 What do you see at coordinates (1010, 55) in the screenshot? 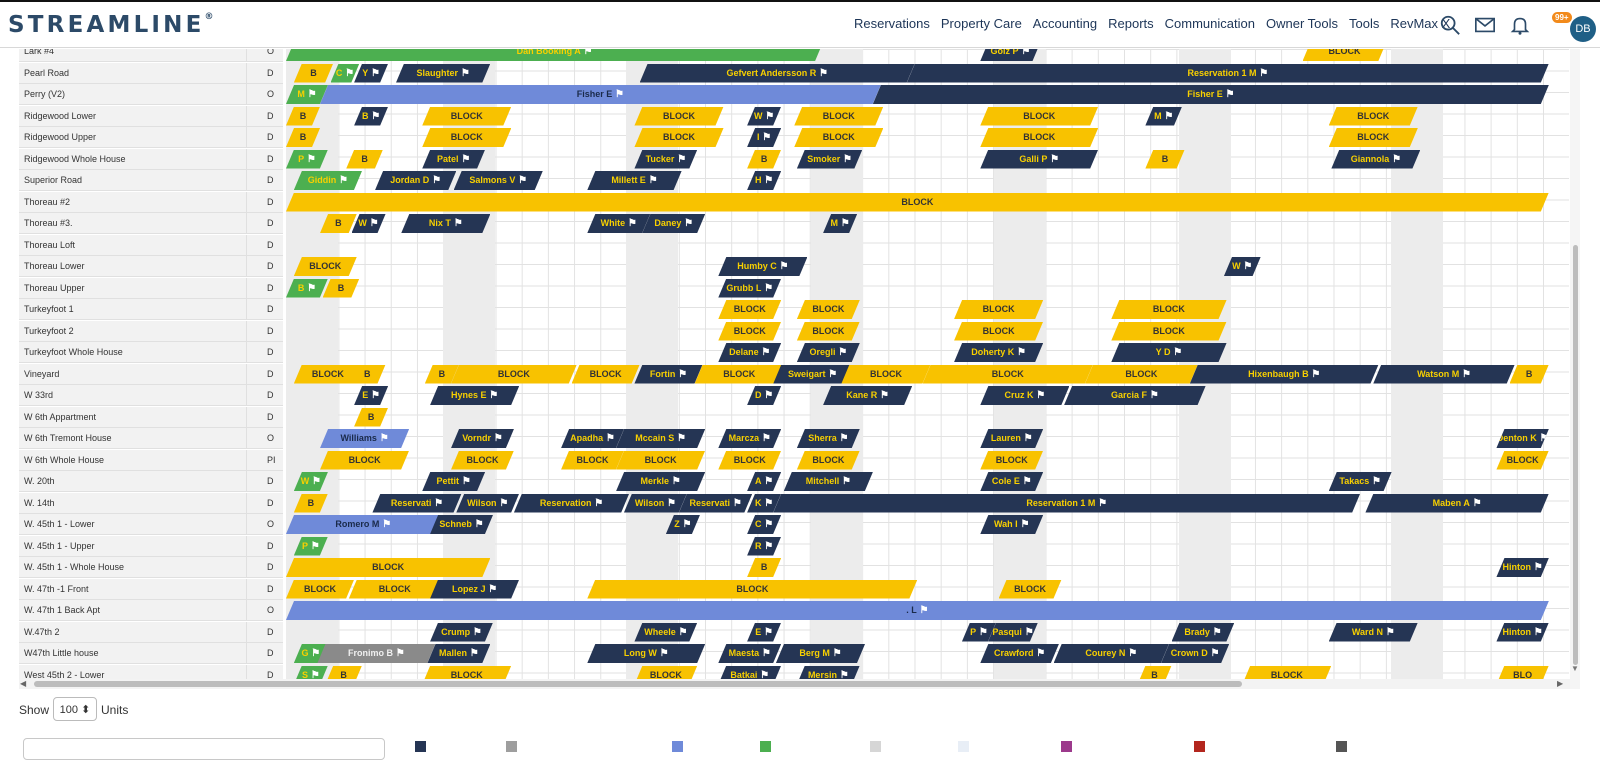
I see `reservation-bar: Golz P` at bounding box center [1010, 55].